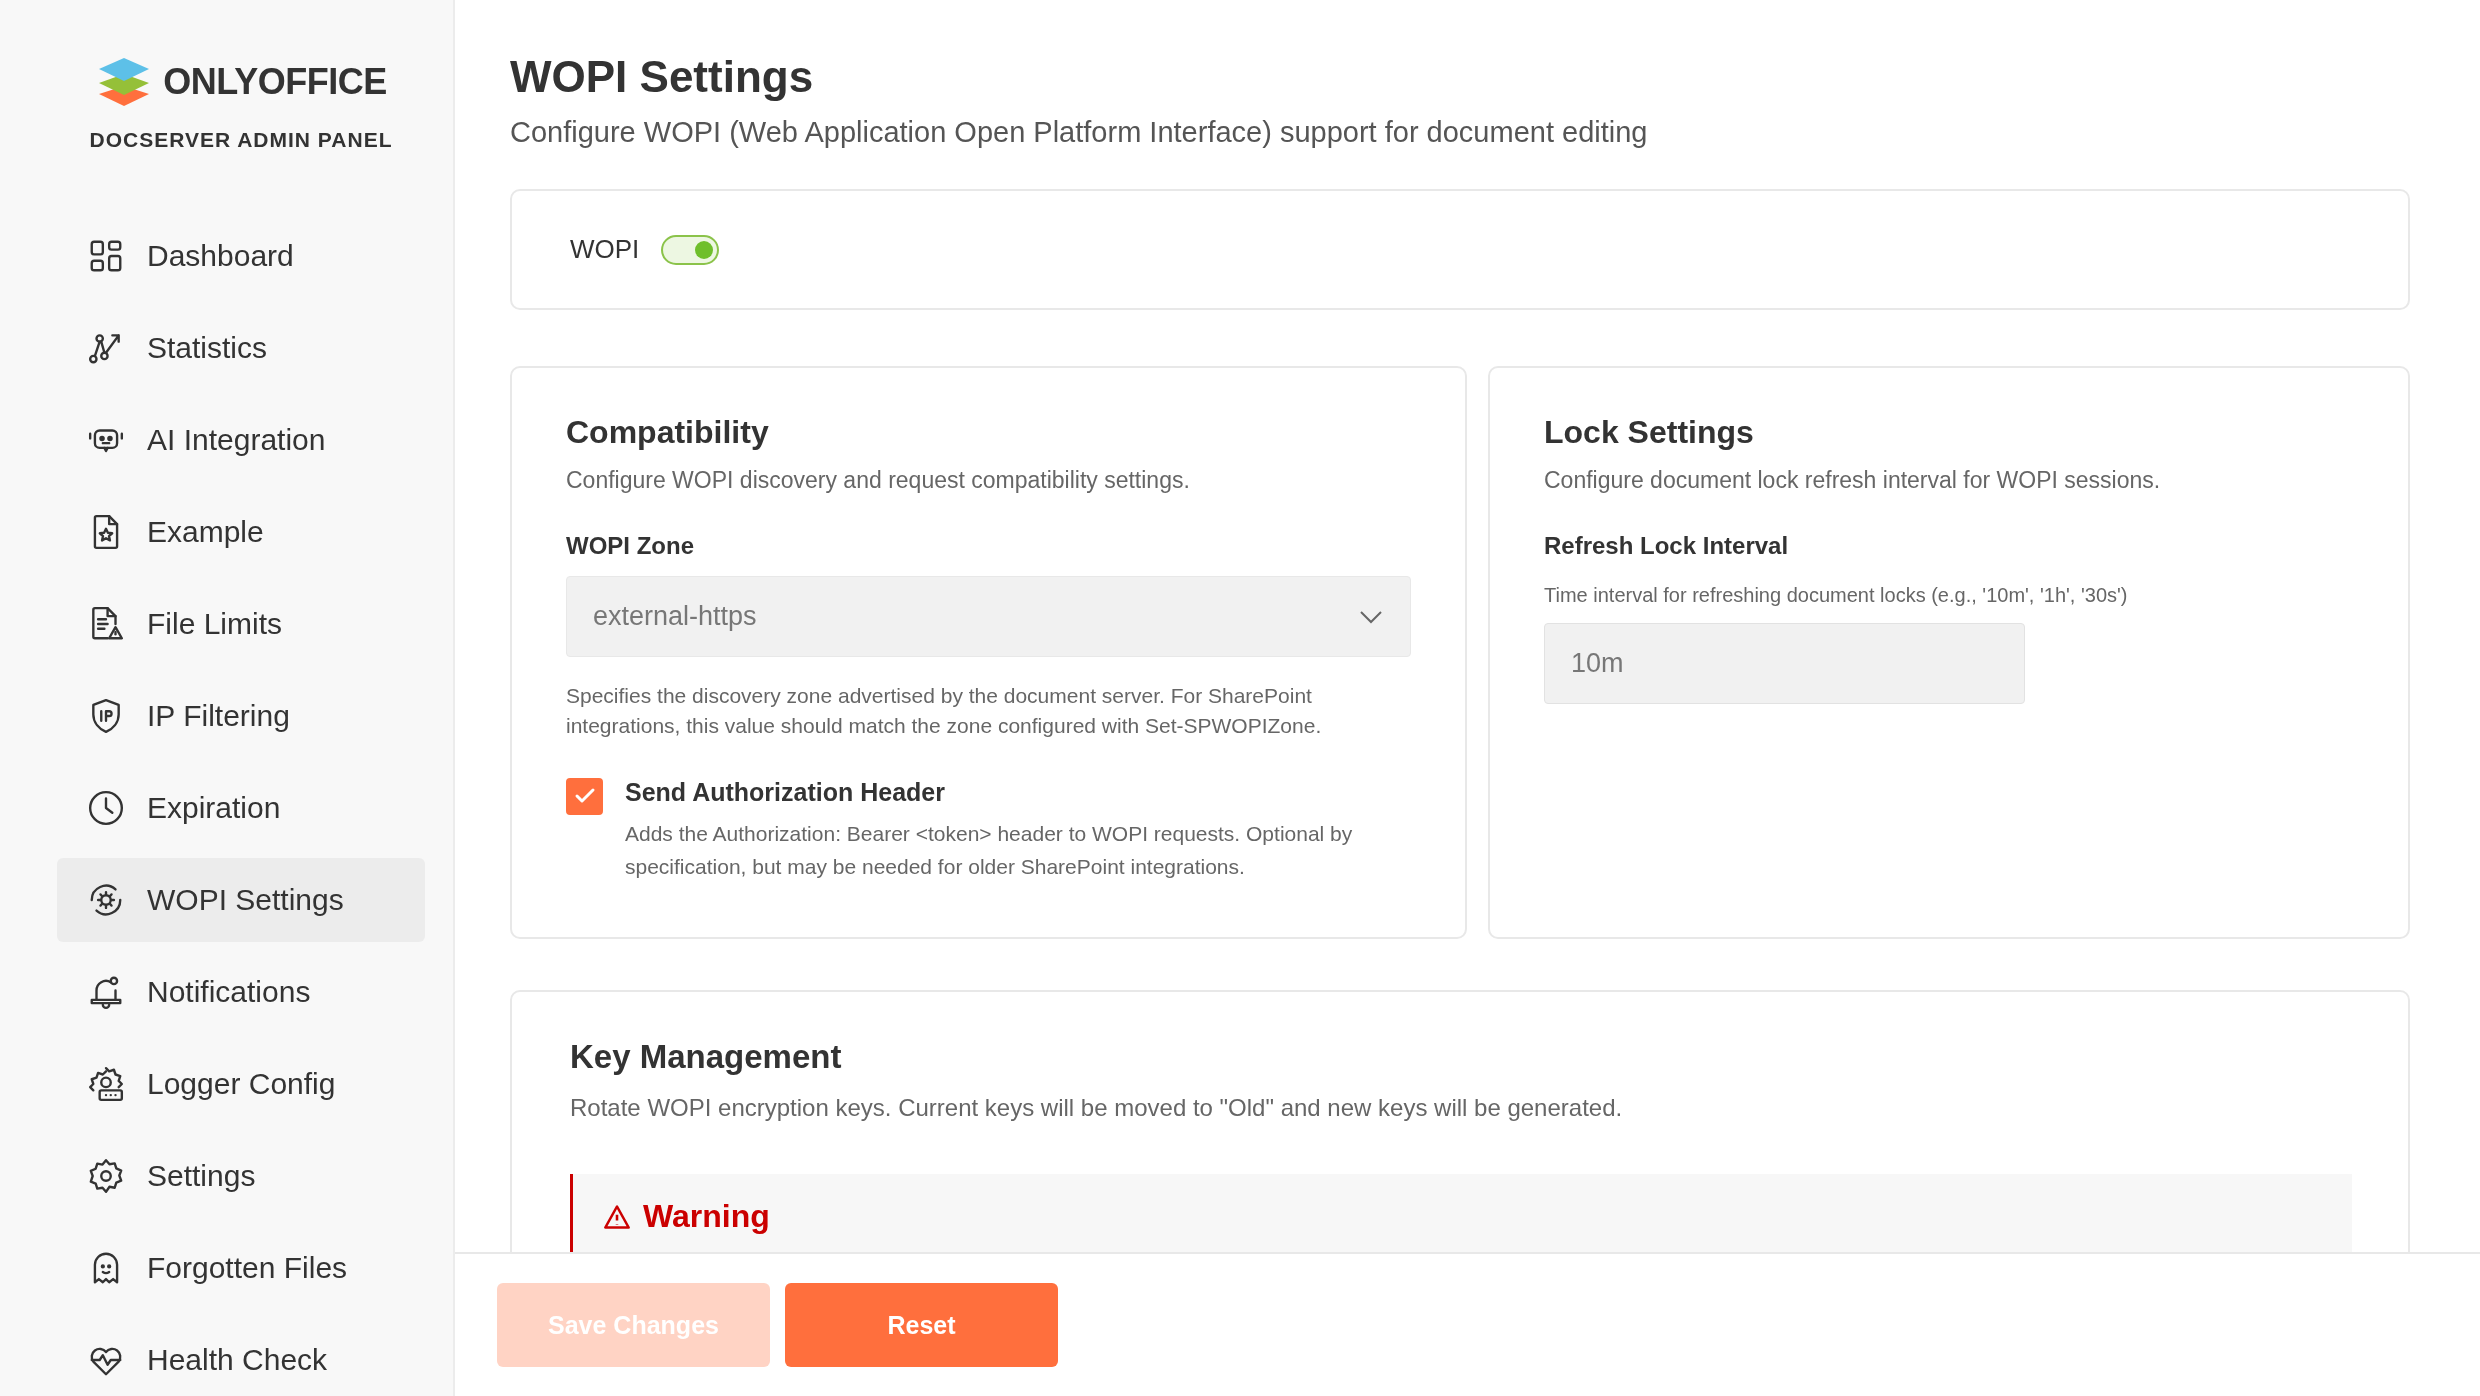  Describe the element at coordinates (241, 440) in the screenshot. I see `sidebar-item: AI Integration` at that location.